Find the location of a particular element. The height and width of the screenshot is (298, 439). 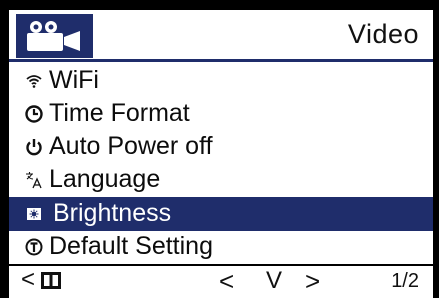

left-button: < is located at coordinates (226, 281).